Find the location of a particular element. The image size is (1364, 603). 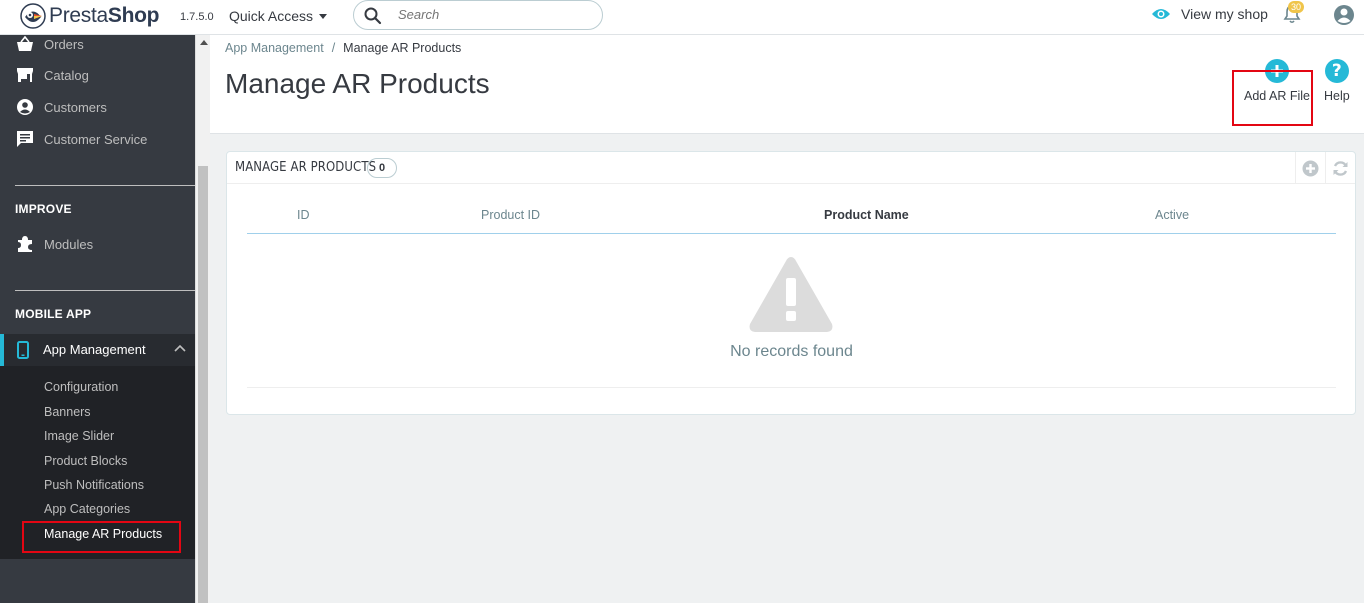

smartphone-icon is located at coordinates (23, 350).